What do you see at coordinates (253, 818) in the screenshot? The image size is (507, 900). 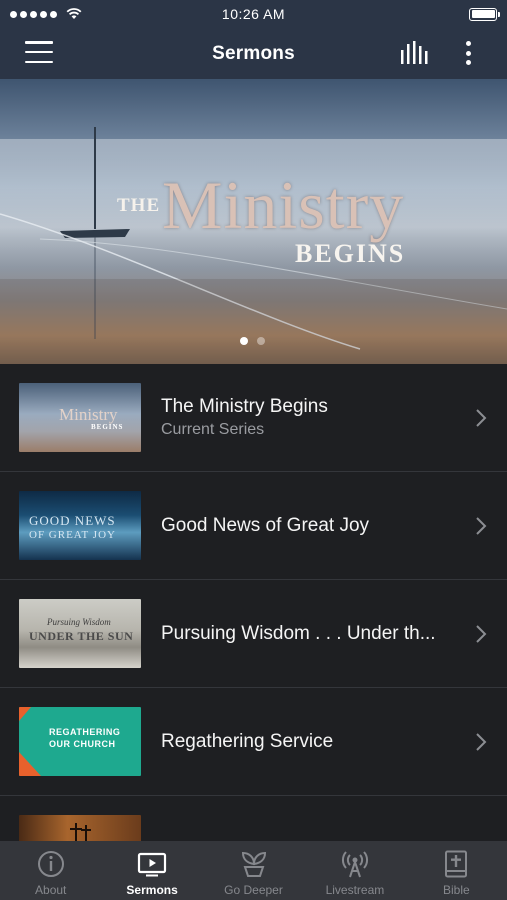 I see `series-row-partial` at bounding box center [253, 818].